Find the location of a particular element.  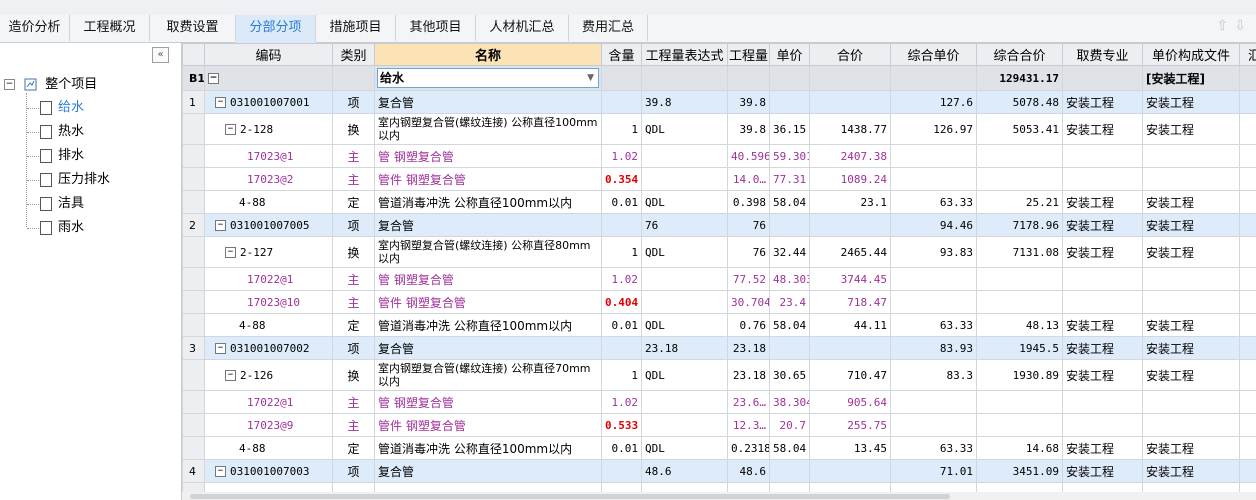

scrollbar-thumb is located at coordinates (570, 496).